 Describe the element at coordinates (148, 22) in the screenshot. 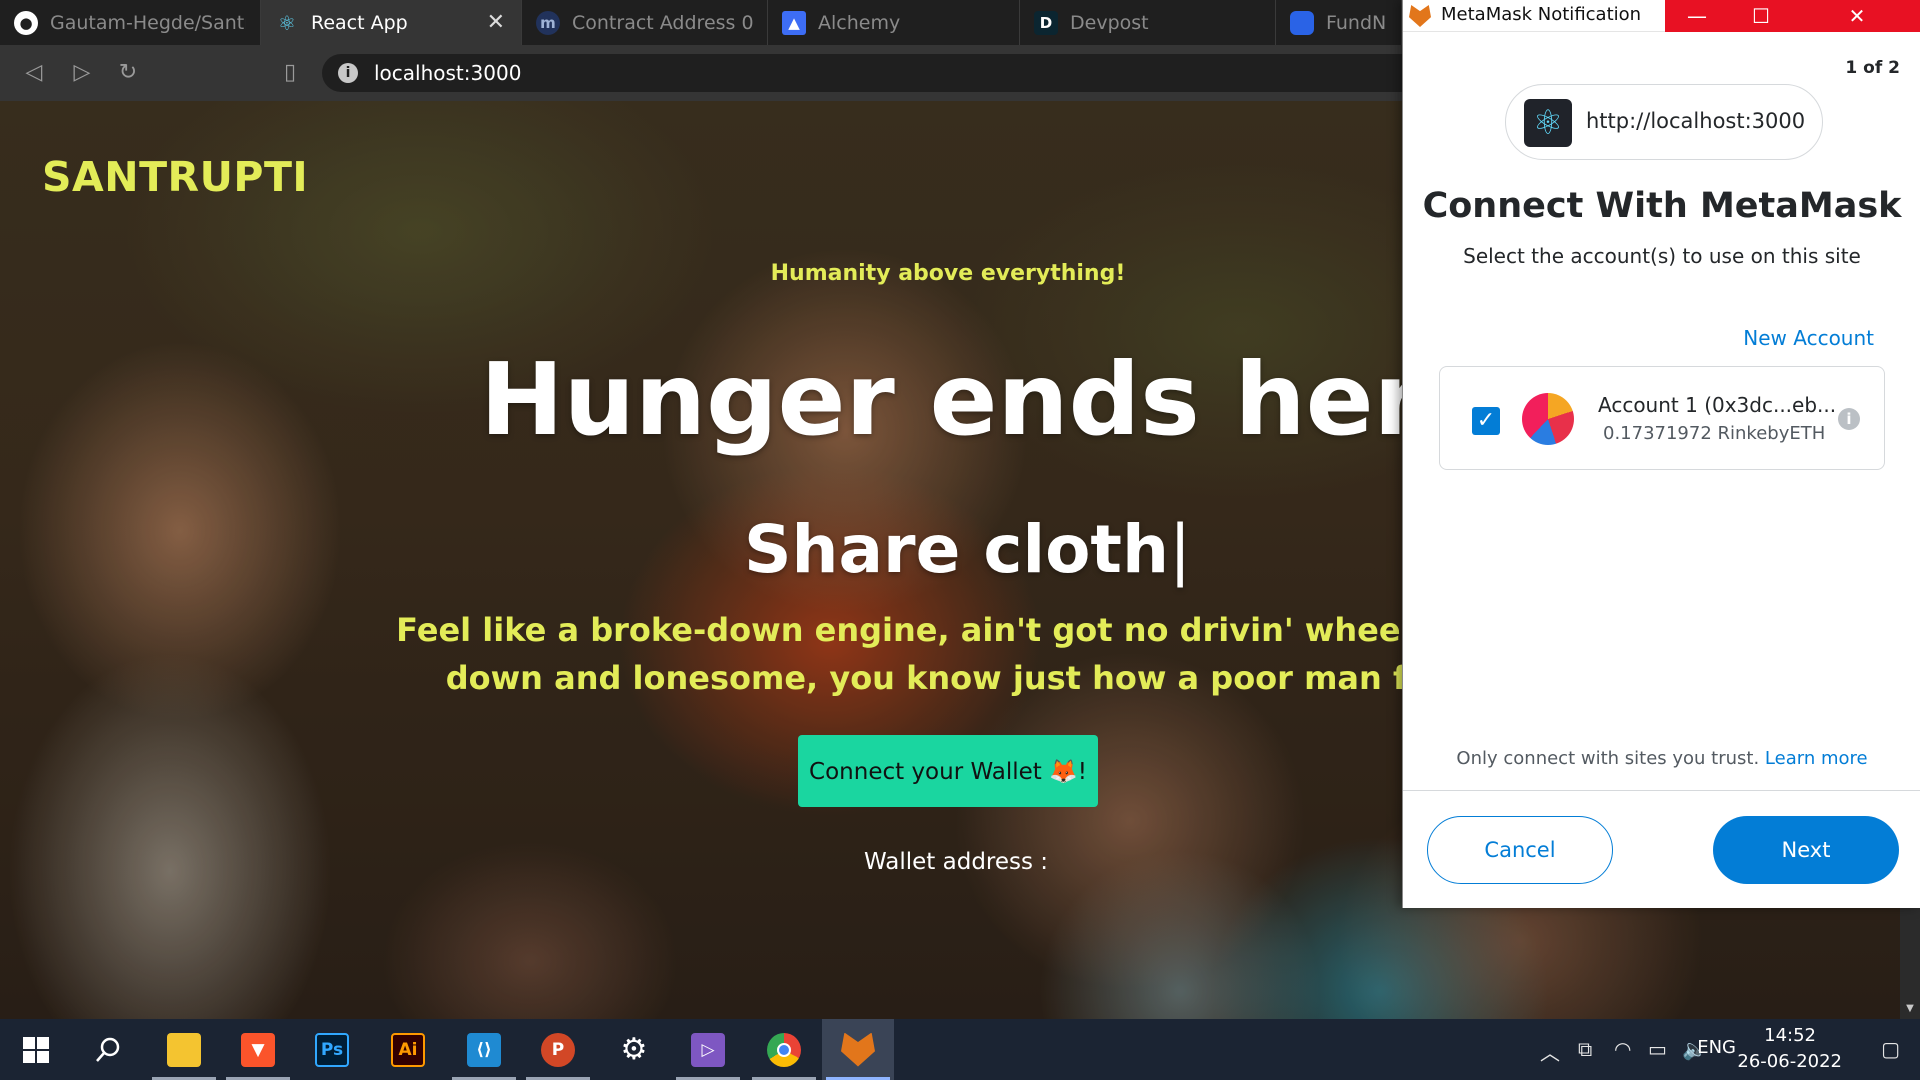

I see `tab-label: Gautam-Hegde/Santrupti` at that location.